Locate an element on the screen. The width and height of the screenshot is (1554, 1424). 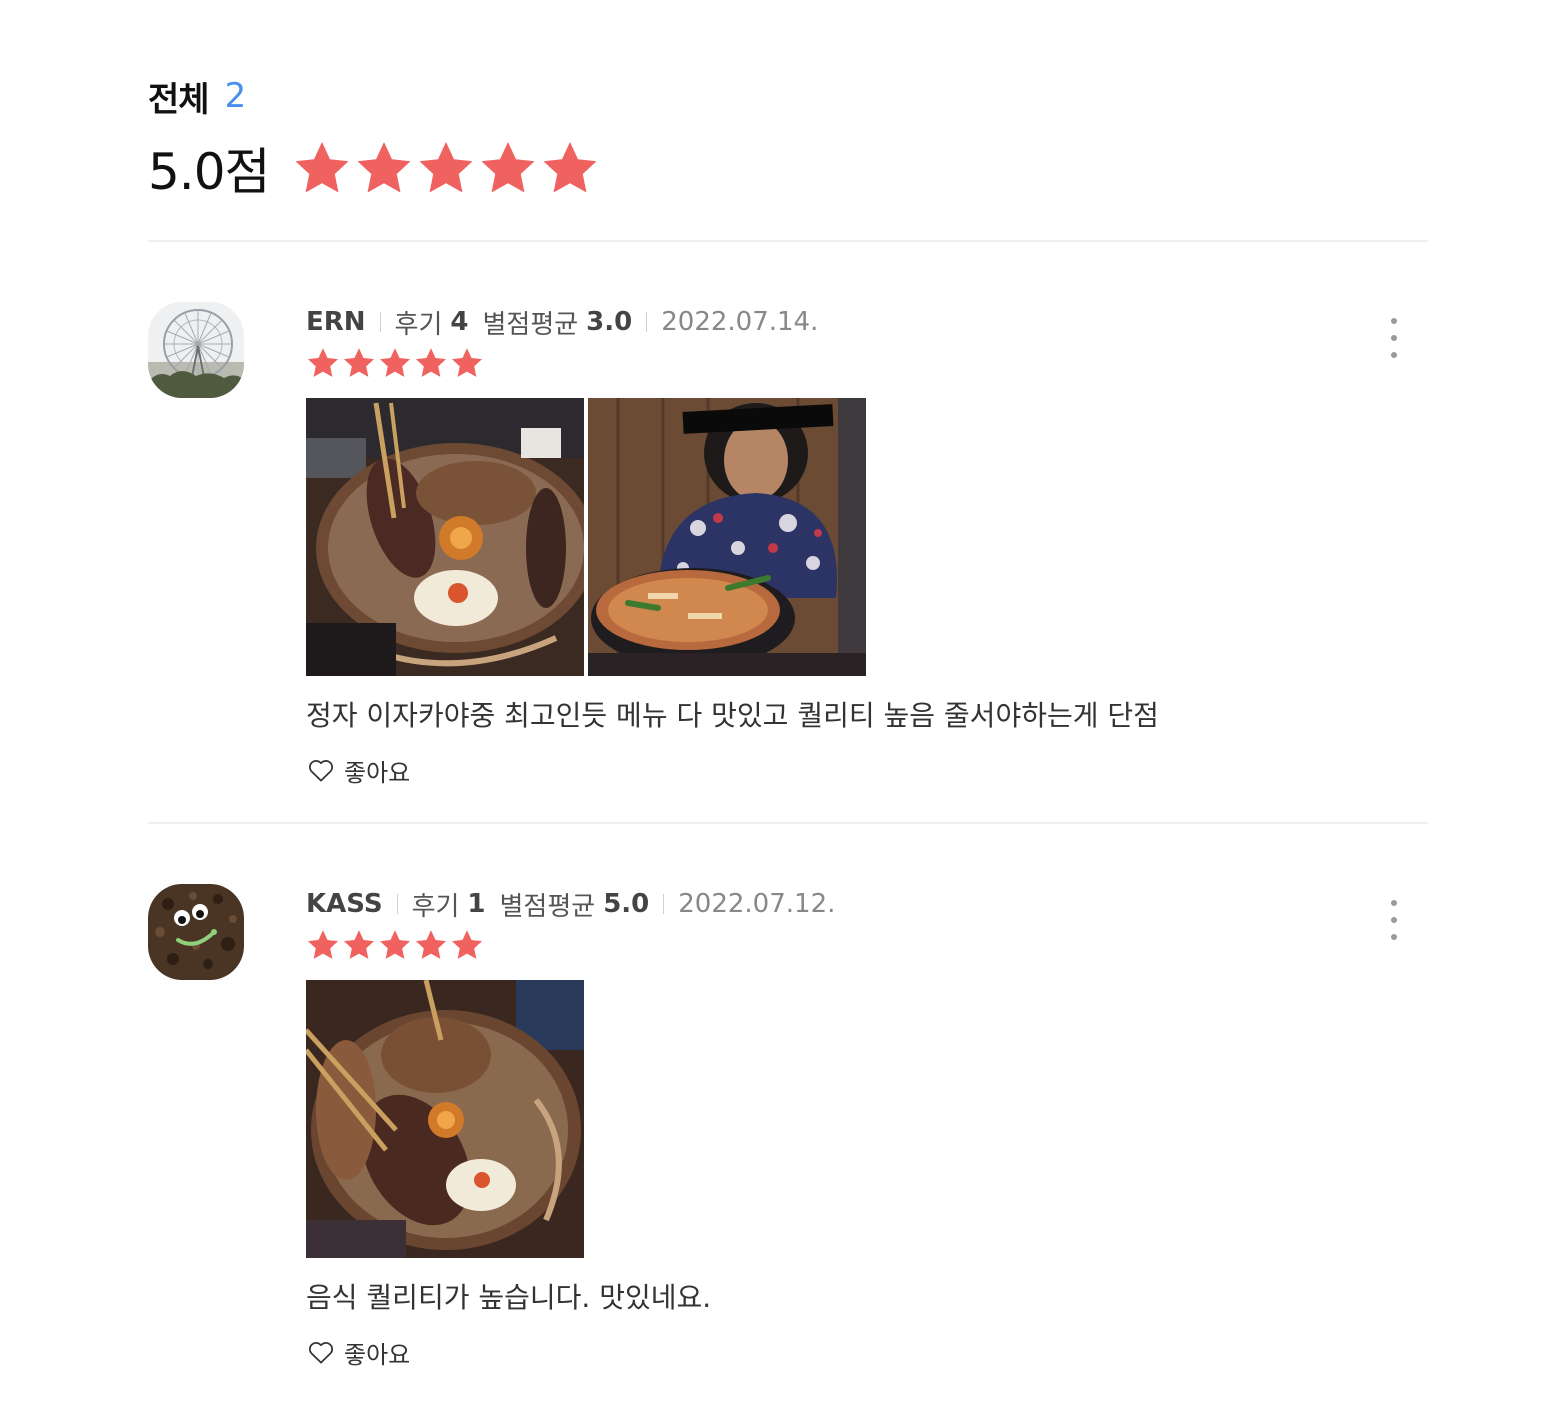
cookie-face-photo-icon is located at coordinates (196, 932).